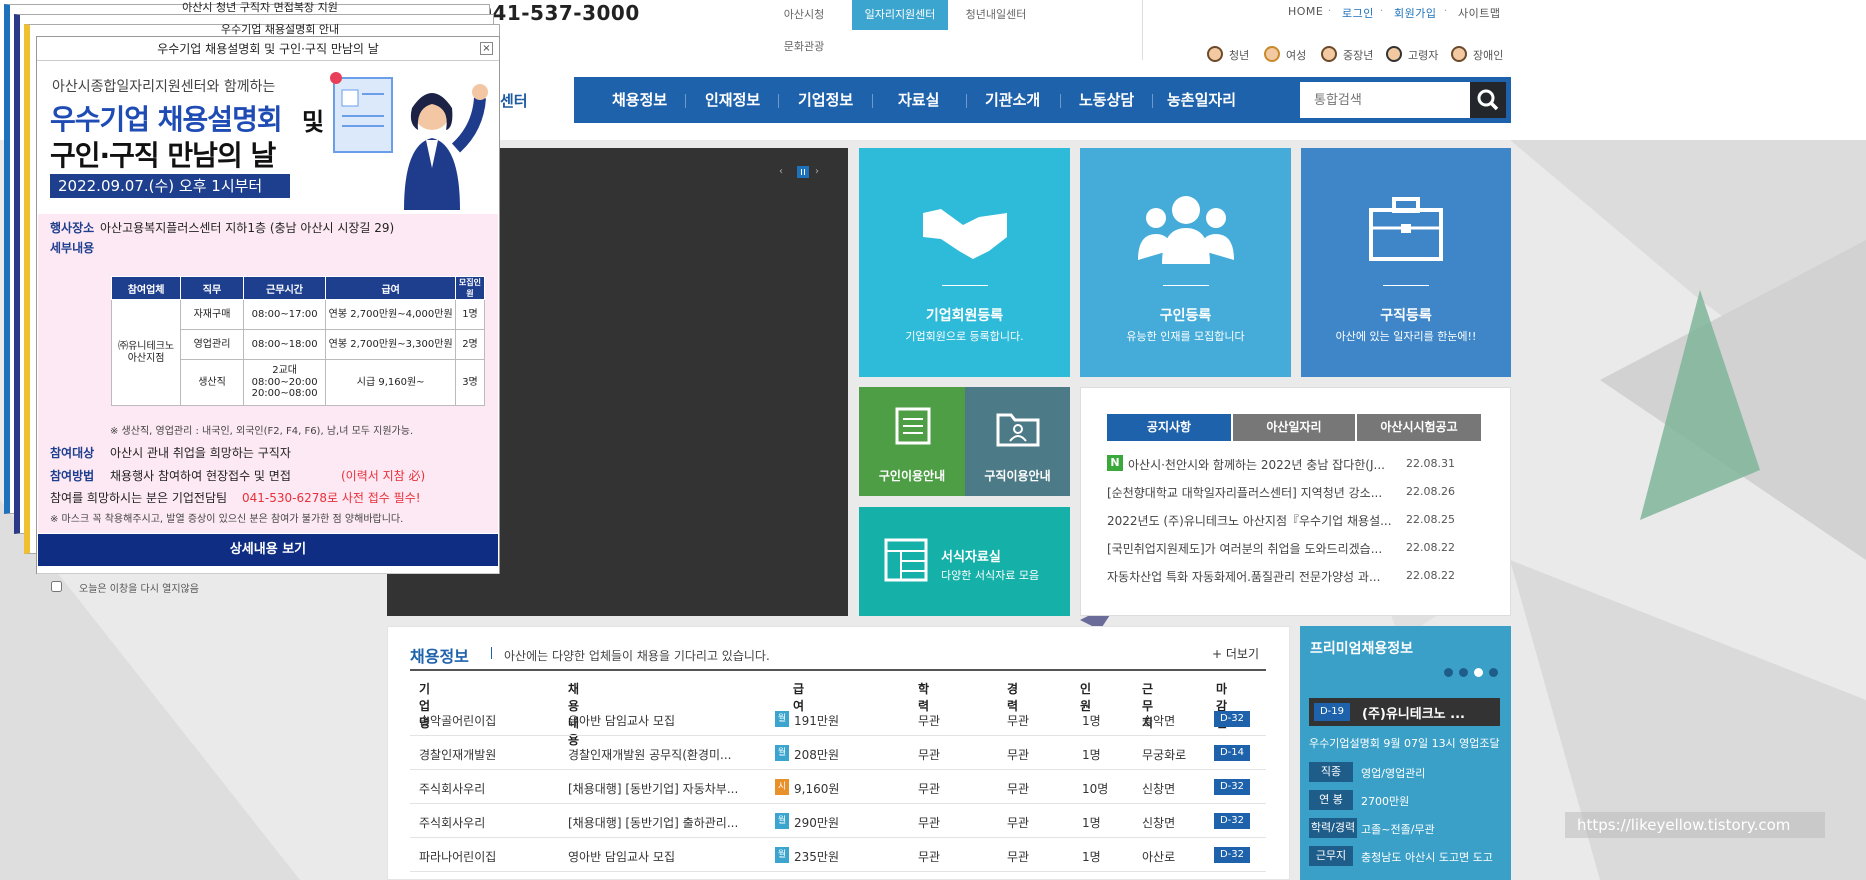 Image resolution: width=1866 pixels, height=880 pixels. Describe the element at coordinates (1012, 99) in the screenshot. I see `nav-item-about: 기관소개` at that location.